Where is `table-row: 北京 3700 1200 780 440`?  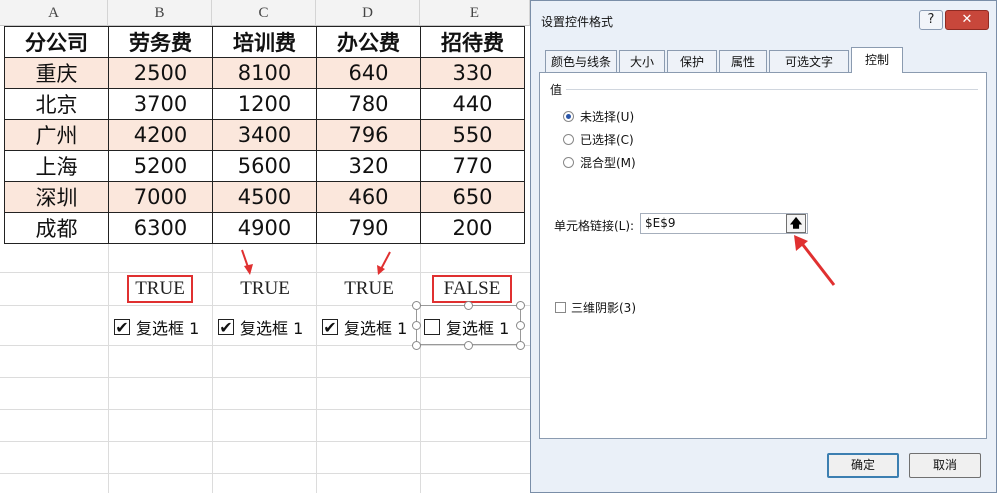 table-row: 北京 3700 1200 780 440 is located at coordinates (264, 104).